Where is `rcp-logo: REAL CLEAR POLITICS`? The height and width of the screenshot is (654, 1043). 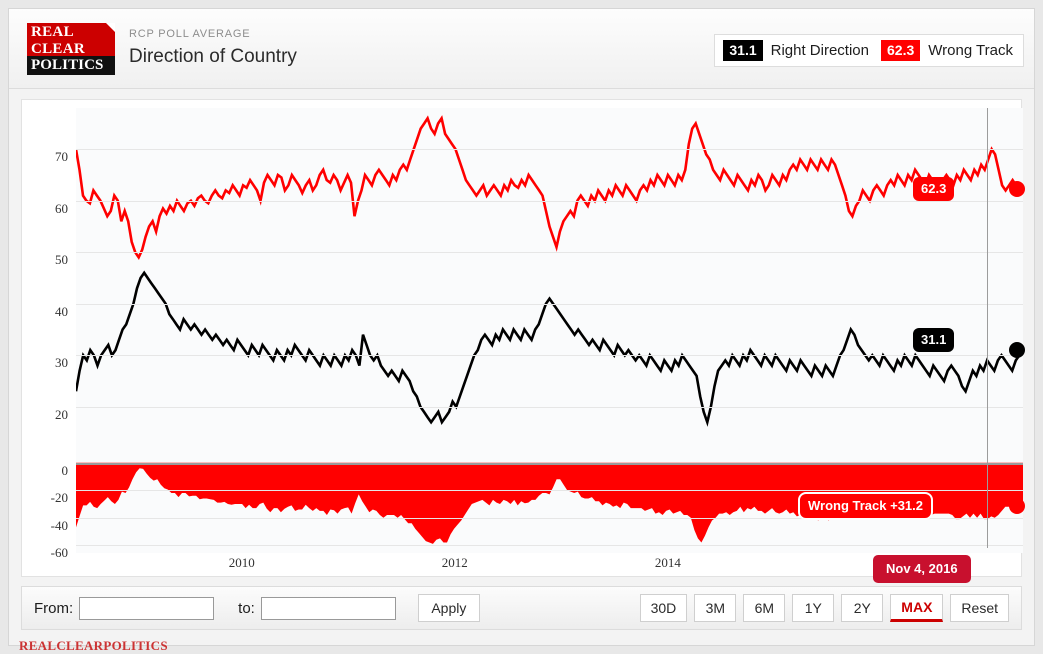
rcp-logo: REAL CLEAR POLITICS is located at coordinates (71, 48).